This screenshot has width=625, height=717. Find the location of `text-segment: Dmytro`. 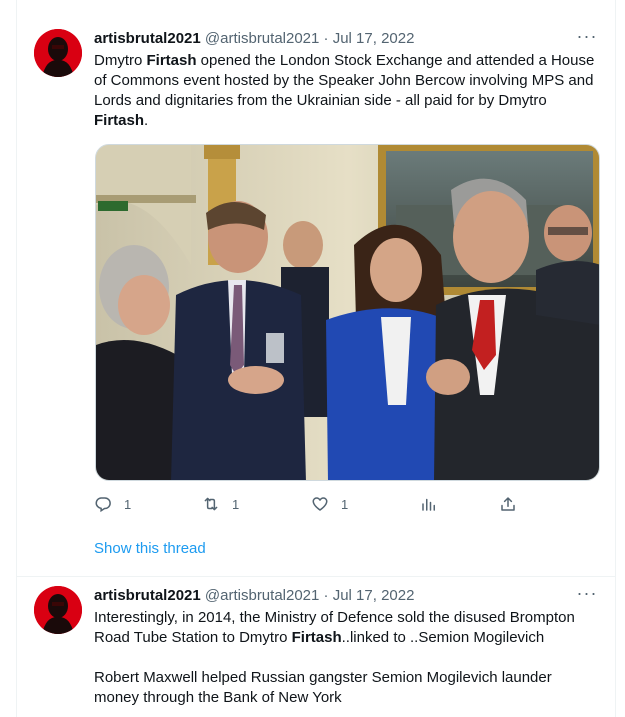

text-segment: Dmytro is located at coordinates (120, 60).